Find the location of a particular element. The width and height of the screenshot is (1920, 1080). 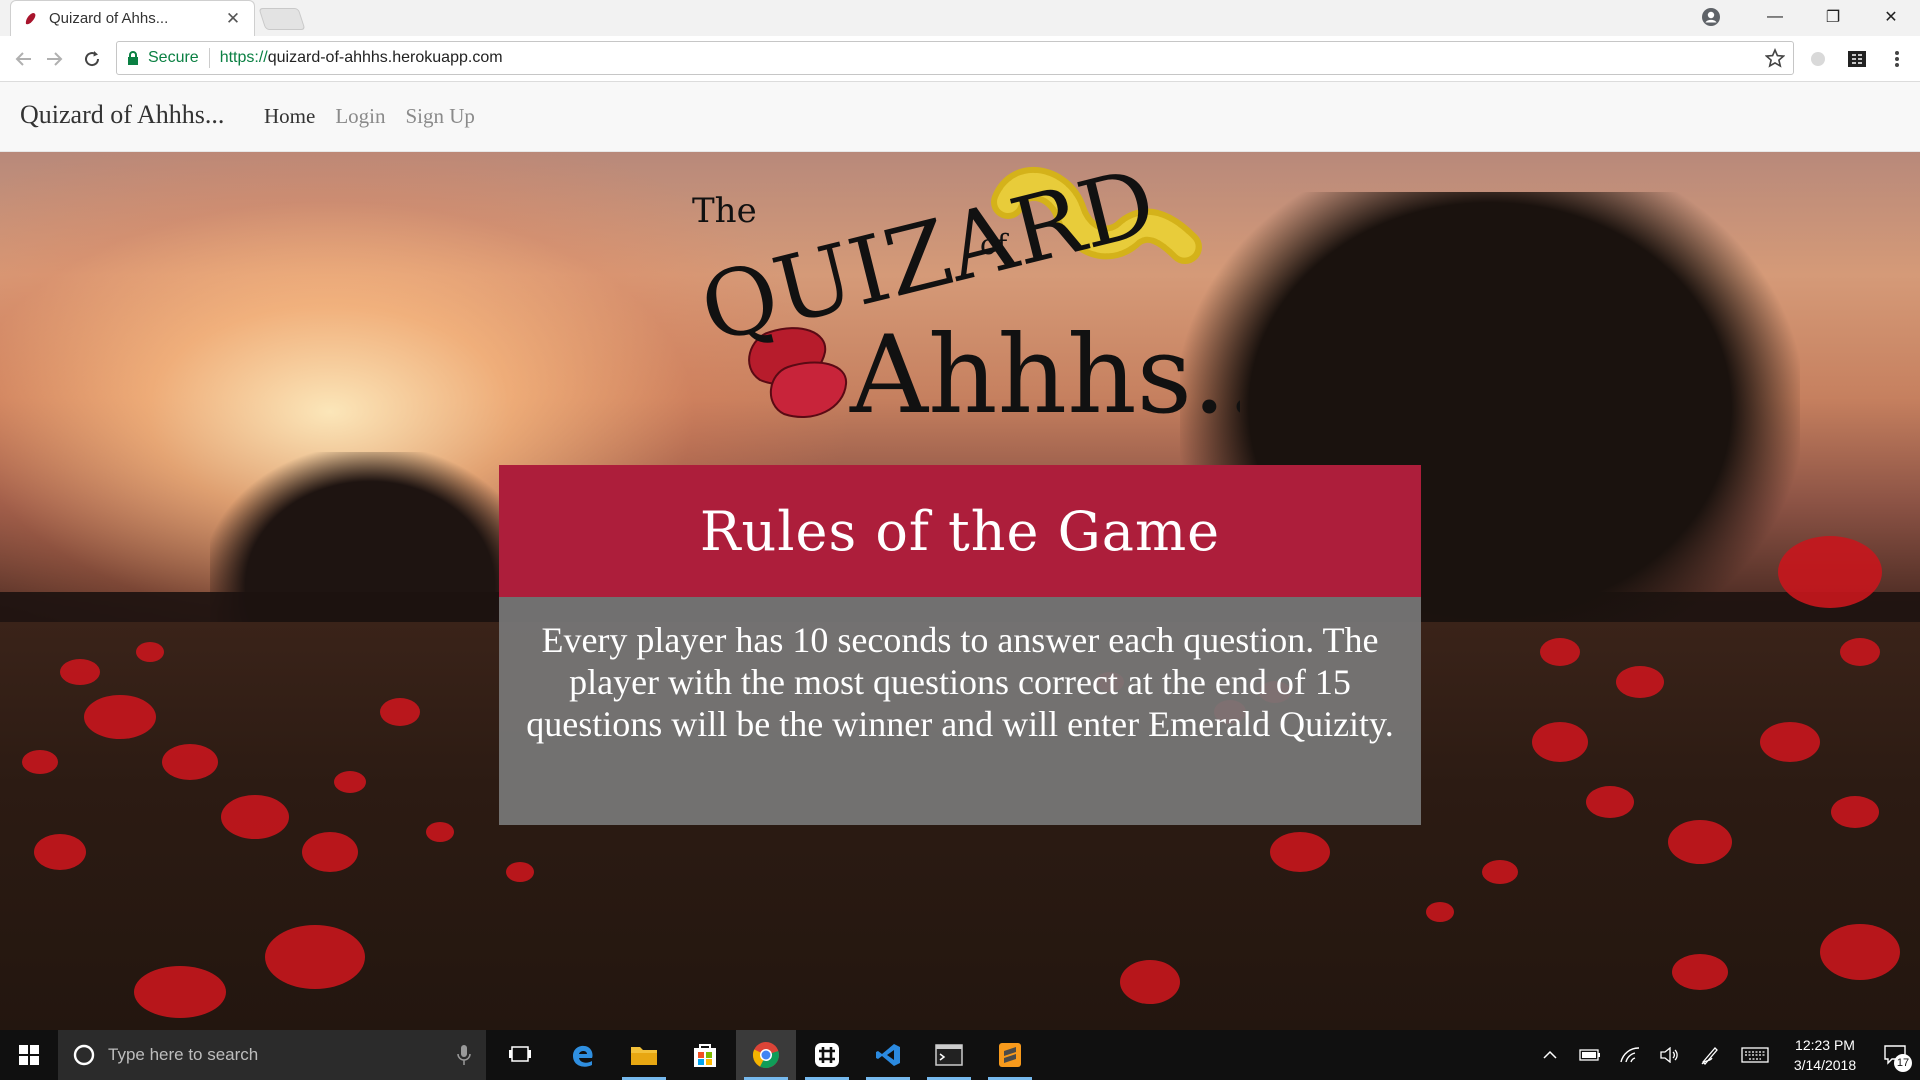

site-navbar: Quizard of Ahhhs... Home Login Sign Up is located at coordinates (960, 117).